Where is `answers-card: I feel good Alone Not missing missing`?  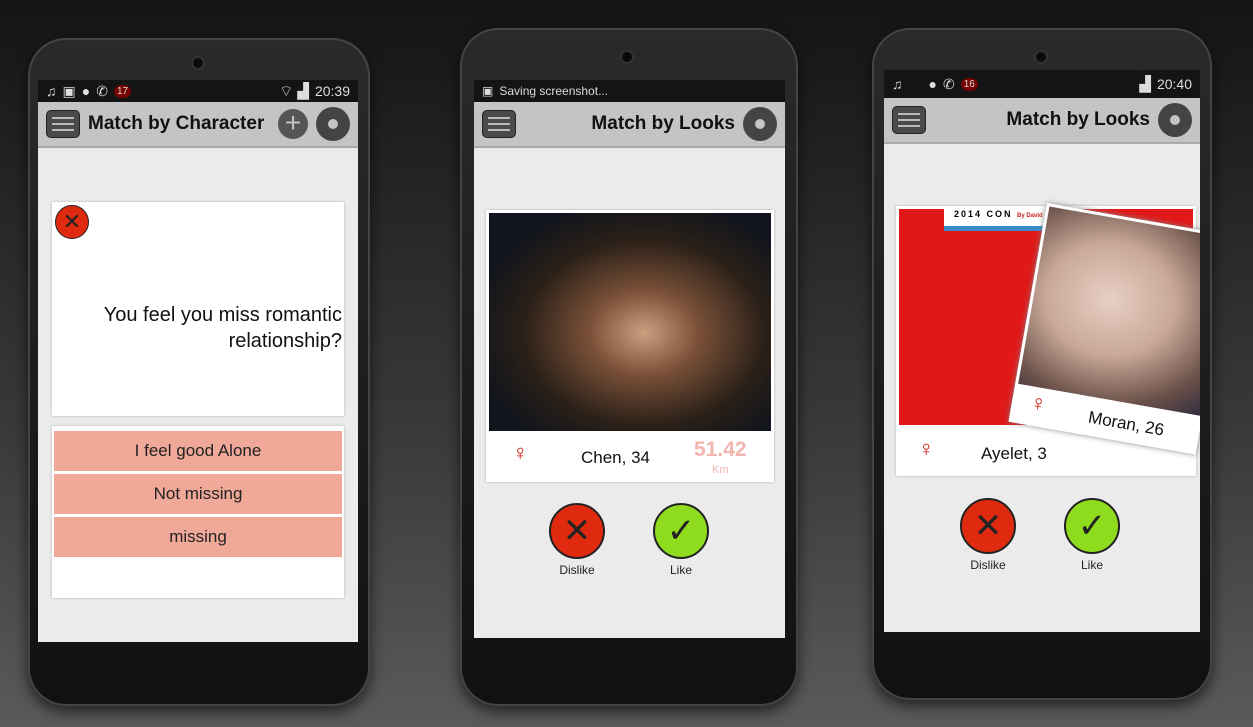 answers-card: I feel good Alone Not missing missing is located at coordinates (198, 512).